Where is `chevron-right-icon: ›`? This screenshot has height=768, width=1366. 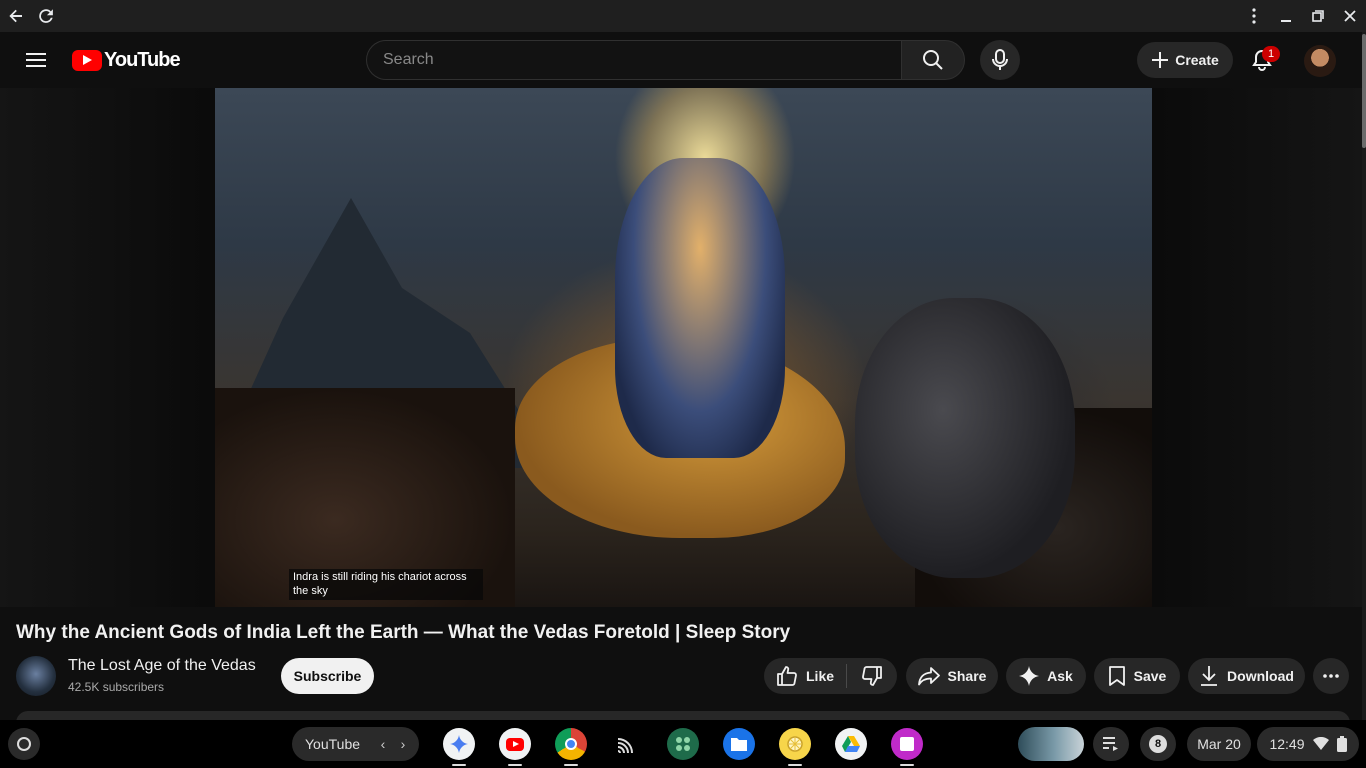 chevron-right-icon: › is located at coordinates (403, 744).